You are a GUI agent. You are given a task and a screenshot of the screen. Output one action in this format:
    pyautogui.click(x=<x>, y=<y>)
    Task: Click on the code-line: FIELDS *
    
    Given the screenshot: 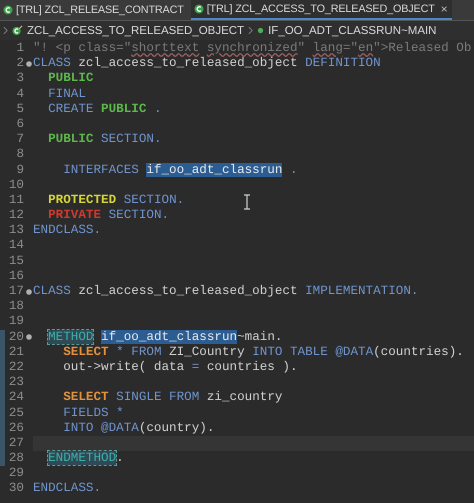 What is the action you would take?
    pyautogui.click(x=93, y=413)
    